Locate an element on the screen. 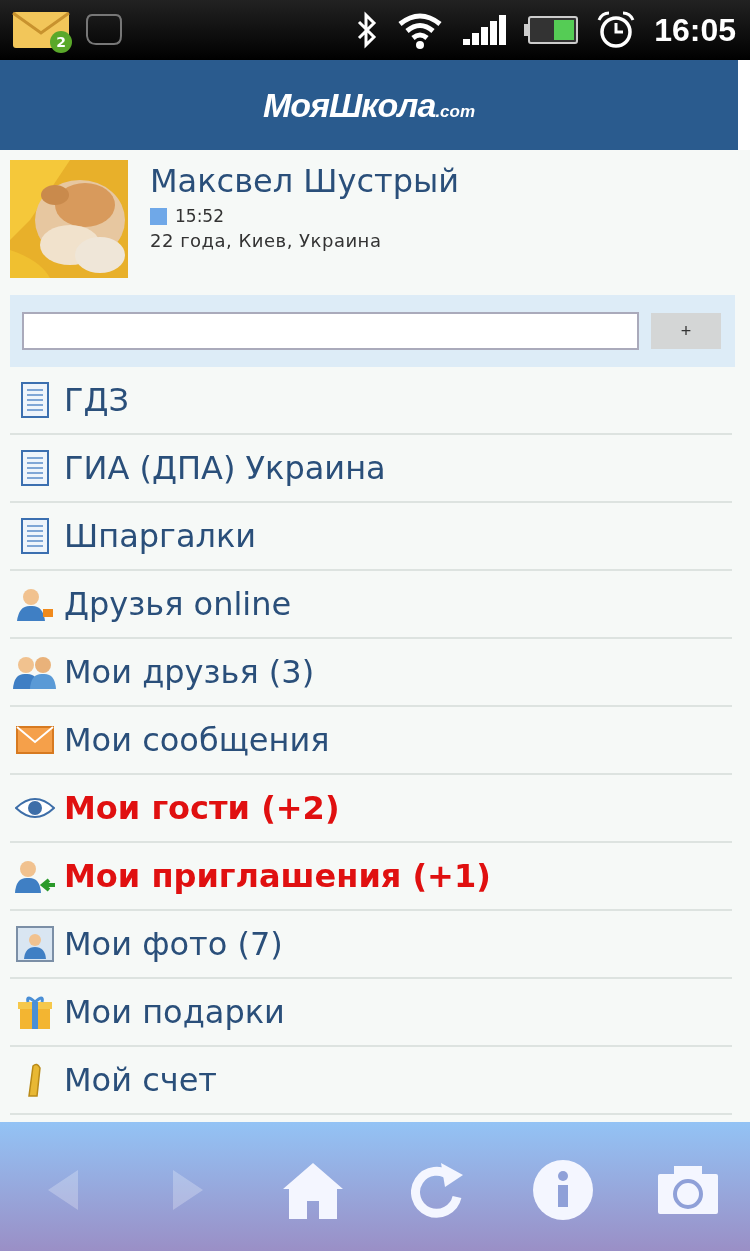 The width and height of the screenshot is (750, 1251). profile-details: 22 года, Киев, Украина is located at coordinates (266, 240).